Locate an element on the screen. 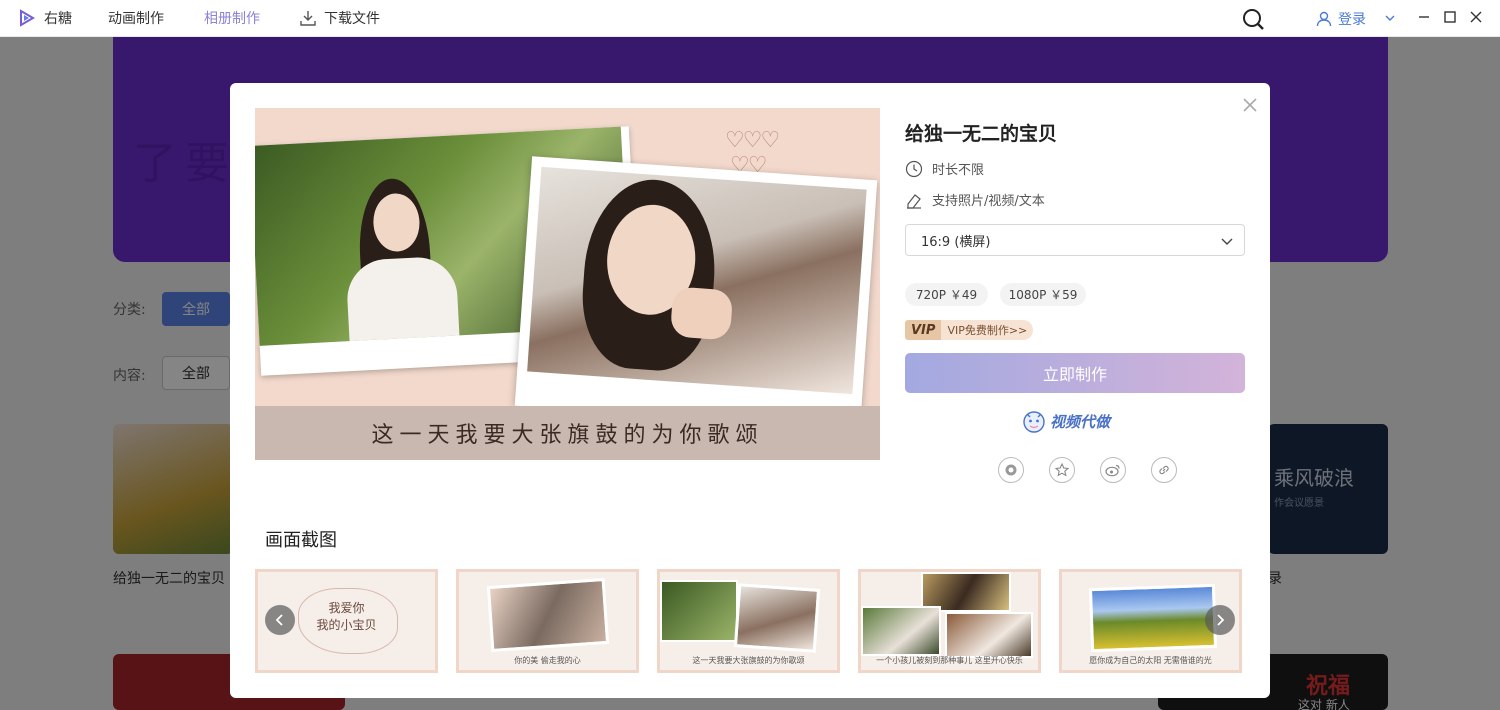 The image size is (1500, 710). ratio-select-value: 16:9 (横屏) is located at coordinates (956, 242).